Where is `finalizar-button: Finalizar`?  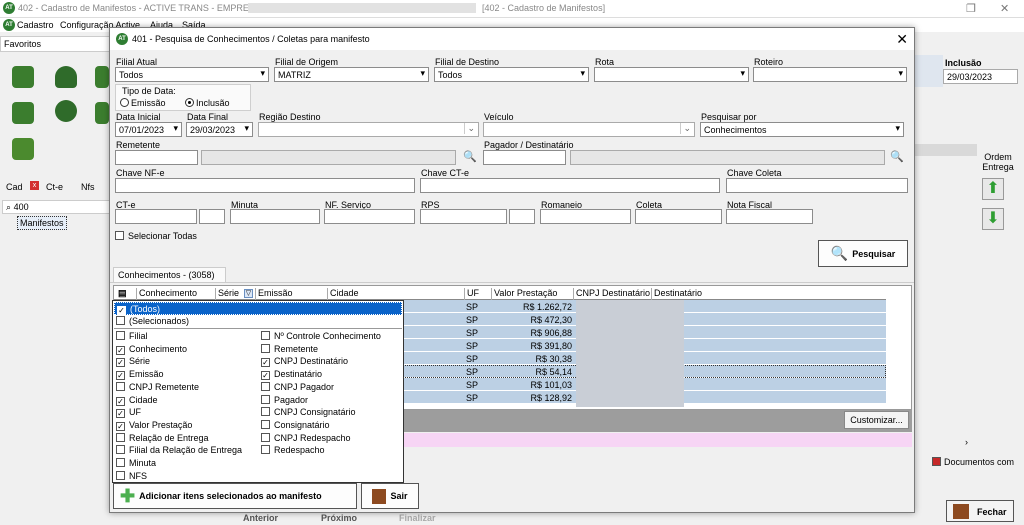 finalizar-button: Finalizar is located at coordinates (417, 518).